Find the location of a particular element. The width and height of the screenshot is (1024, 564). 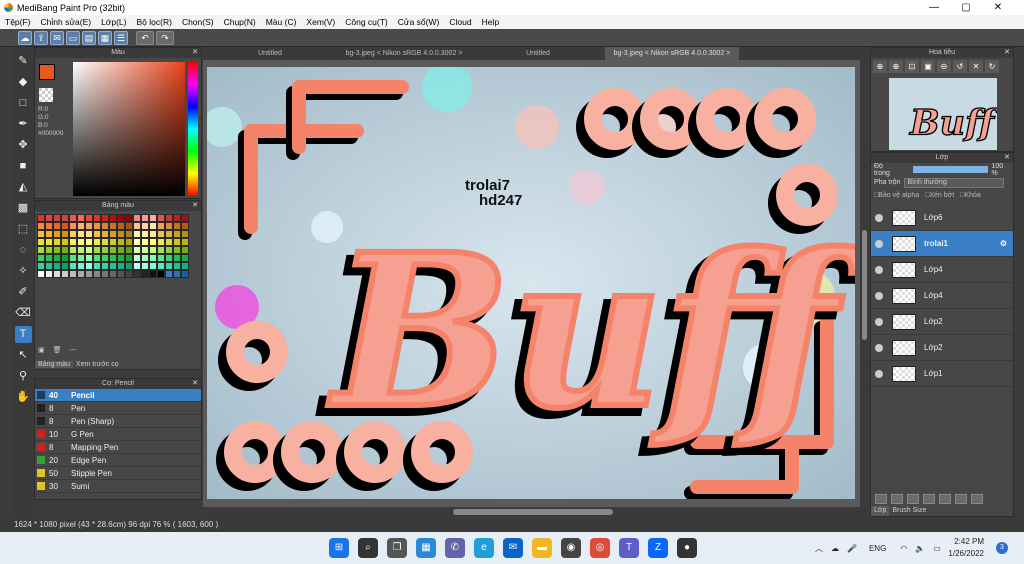

maximize-button: ▢ is located at coordinates (966, 7).